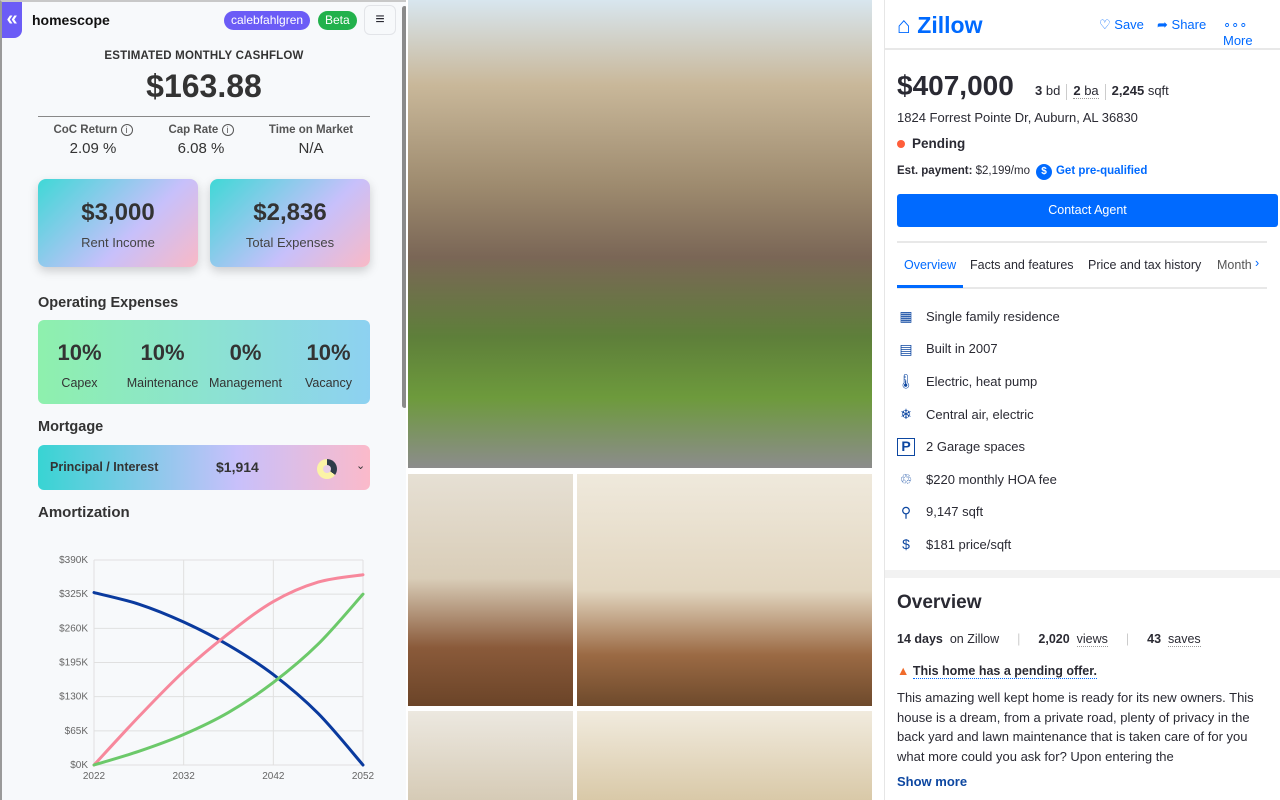  Describe the element at coordinates (962, 349) in the screenshot. I see `fact-text: Built in 2007` at that location.